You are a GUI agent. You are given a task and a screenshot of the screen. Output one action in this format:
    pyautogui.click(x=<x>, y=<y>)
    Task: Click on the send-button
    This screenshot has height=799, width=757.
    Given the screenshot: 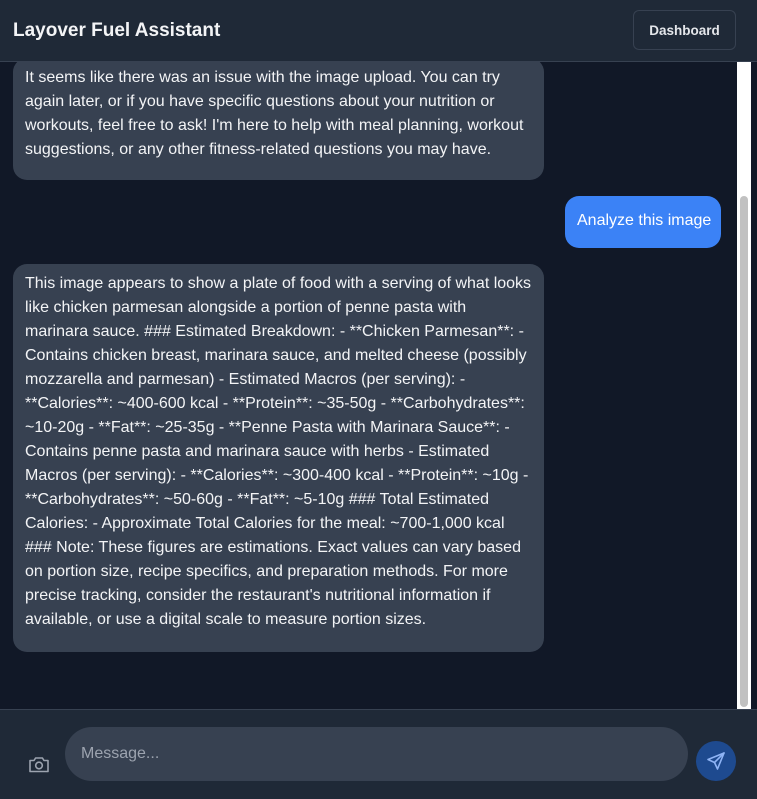 What is the action you would take?
    pyautogui.click(x=716, y=761)
    